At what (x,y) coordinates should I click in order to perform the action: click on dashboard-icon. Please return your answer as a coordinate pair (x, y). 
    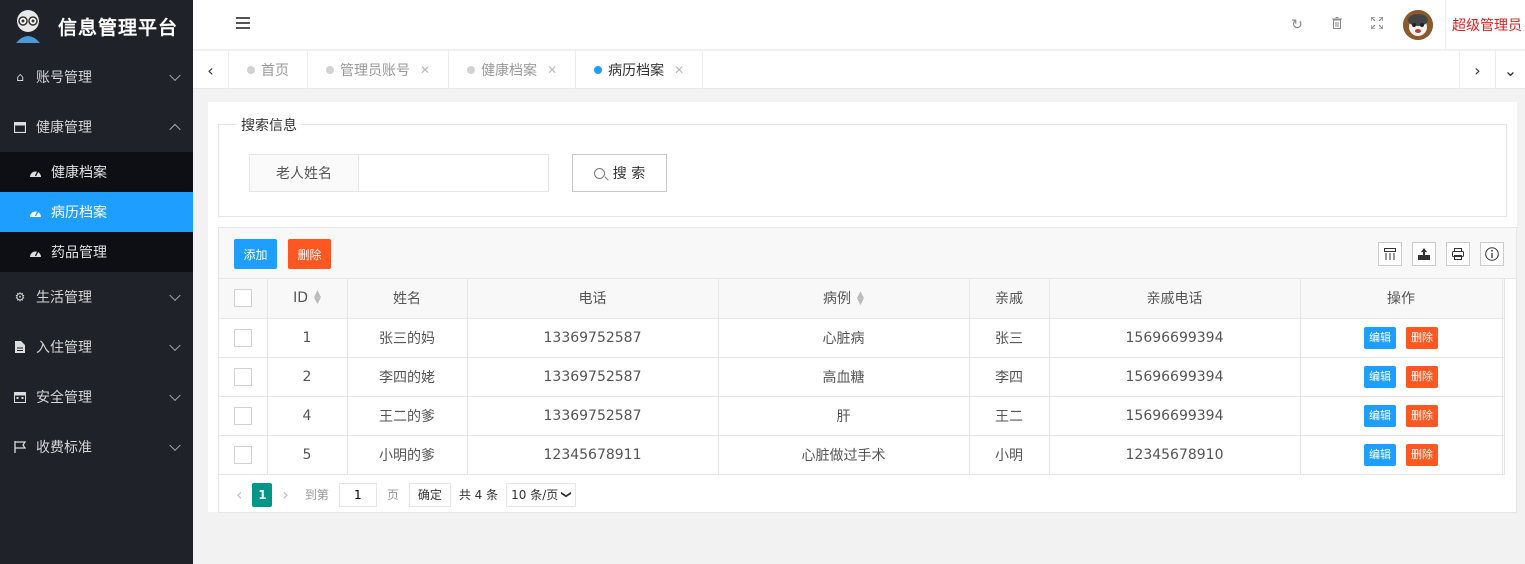
    Looking at the image, I should click on (35, 212).